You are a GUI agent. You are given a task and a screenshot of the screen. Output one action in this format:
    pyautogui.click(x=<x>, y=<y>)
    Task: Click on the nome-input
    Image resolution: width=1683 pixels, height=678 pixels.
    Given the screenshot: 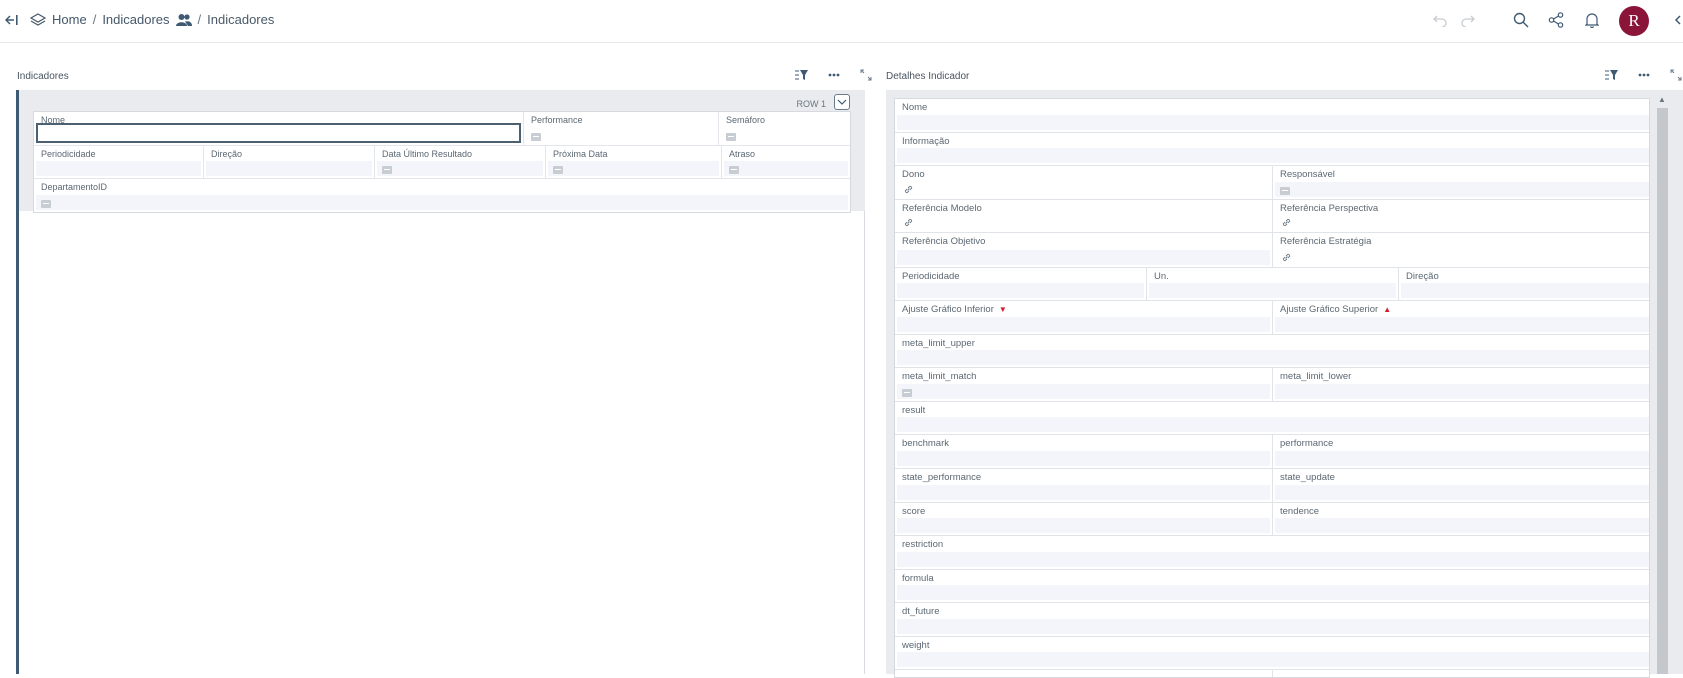 What is the action you would take?
    pyautogui.click(x=278, y=133)
    